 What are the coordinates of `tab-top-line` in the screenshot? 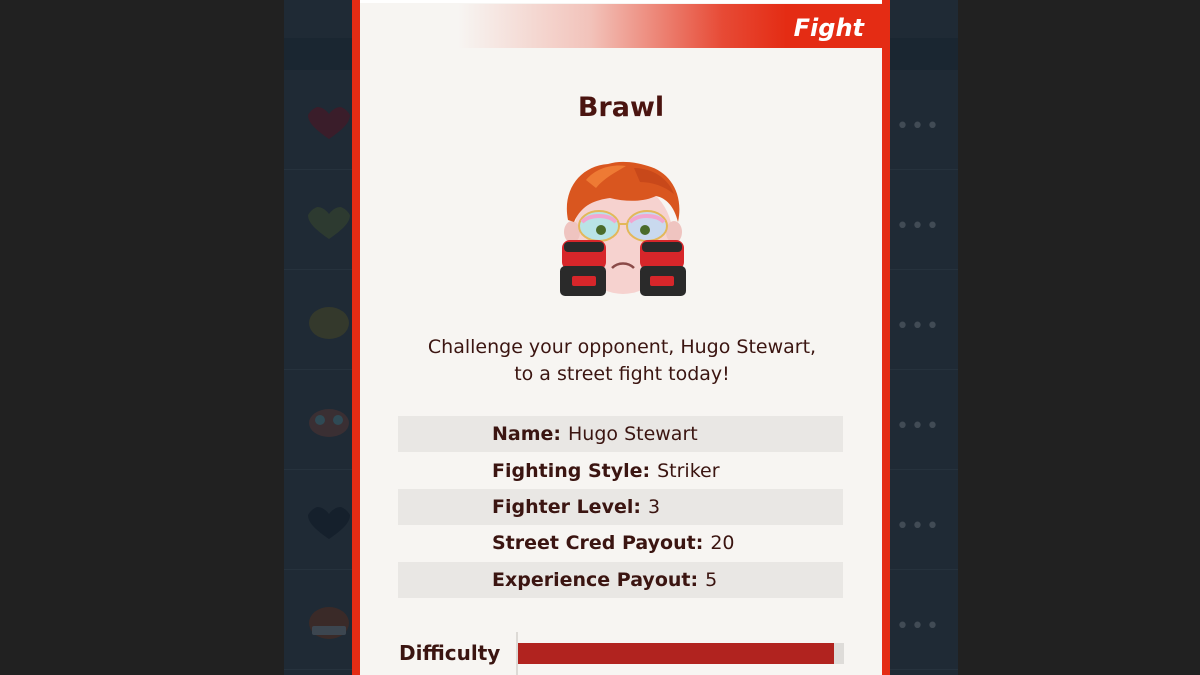 It's located at (621, 1).